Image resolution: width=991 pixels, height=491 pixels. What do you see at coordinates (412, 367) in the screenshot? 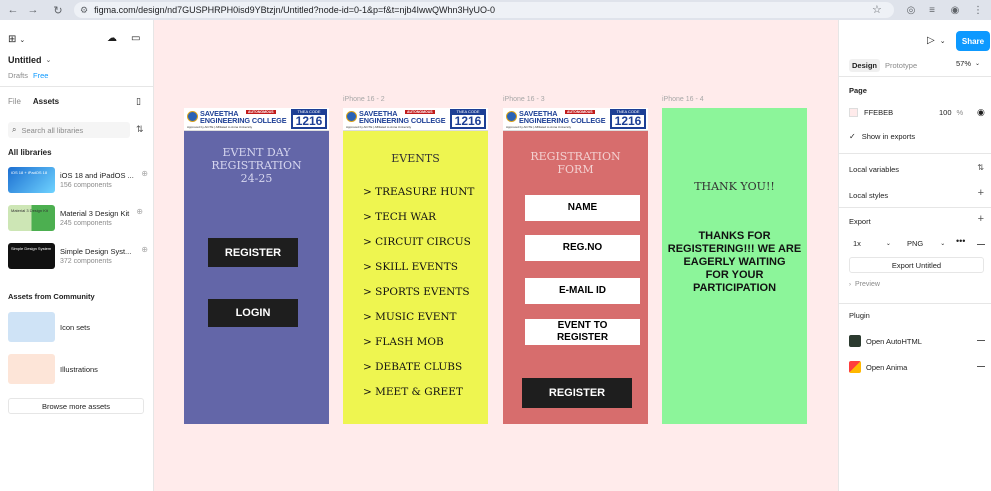
I see `event-item: > DEBATE CLUBS` at bounding box center [412, 367].